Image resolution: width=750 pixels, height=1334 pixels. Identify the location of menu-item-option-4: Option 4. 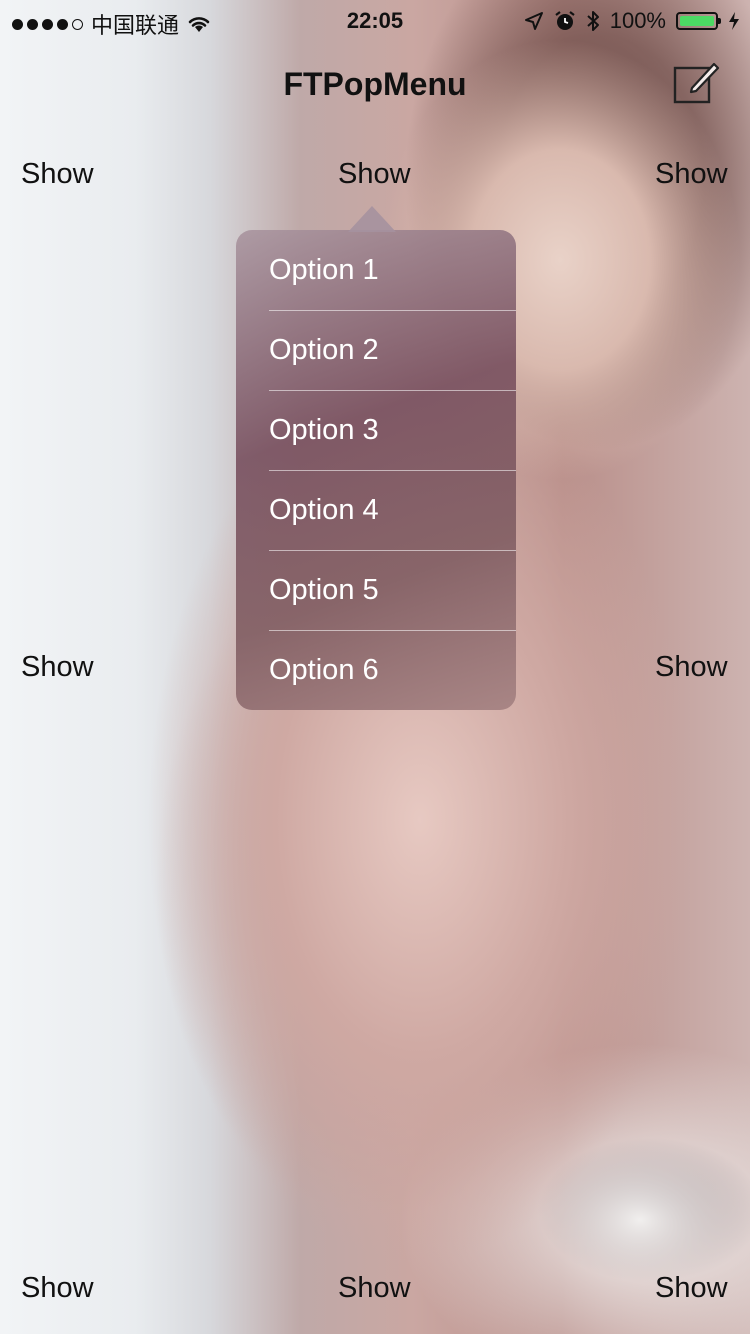
(376, 510).